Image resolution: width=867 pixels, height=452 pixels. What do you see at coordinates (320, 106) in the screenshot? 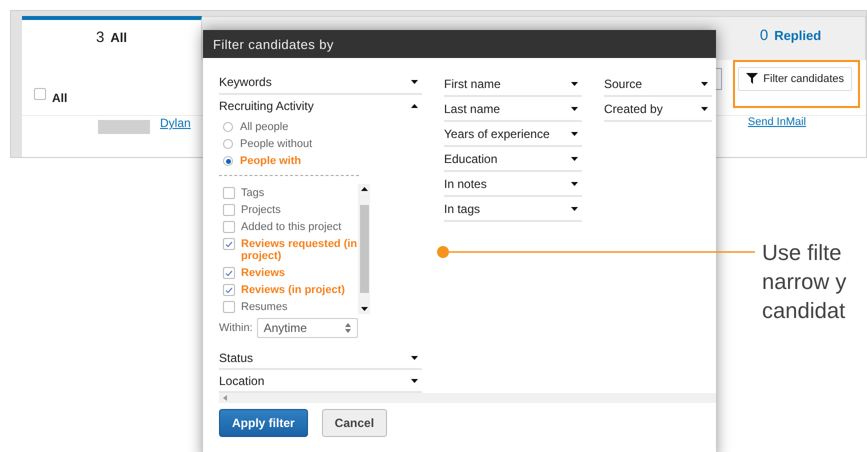
I see `filter-header: Recruiting Activity` at bounding box center [320, 106].